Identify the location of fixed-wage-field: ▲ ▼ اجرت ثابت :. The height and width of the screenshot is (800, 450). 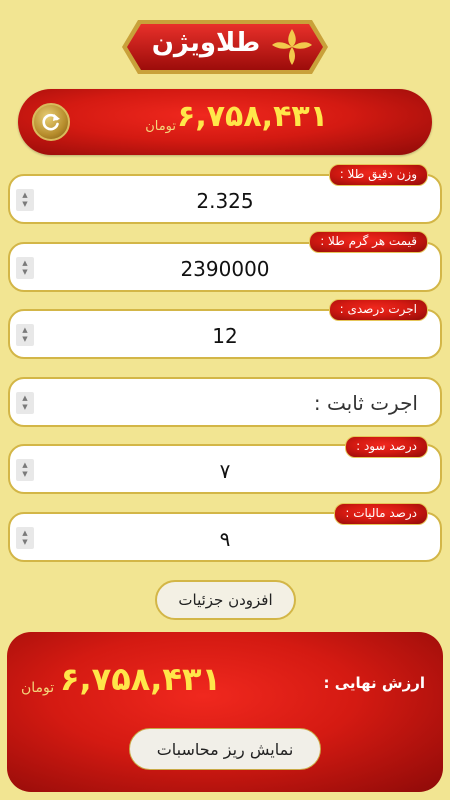
(225, 402).